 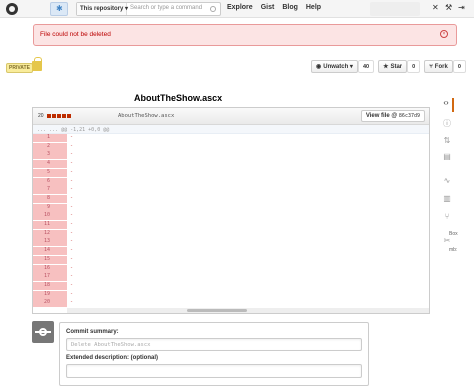 What do you see at coordinates (231, 233) in the screenshot?
I see `diff-line: 12 -` at bounding box center [231, 233].